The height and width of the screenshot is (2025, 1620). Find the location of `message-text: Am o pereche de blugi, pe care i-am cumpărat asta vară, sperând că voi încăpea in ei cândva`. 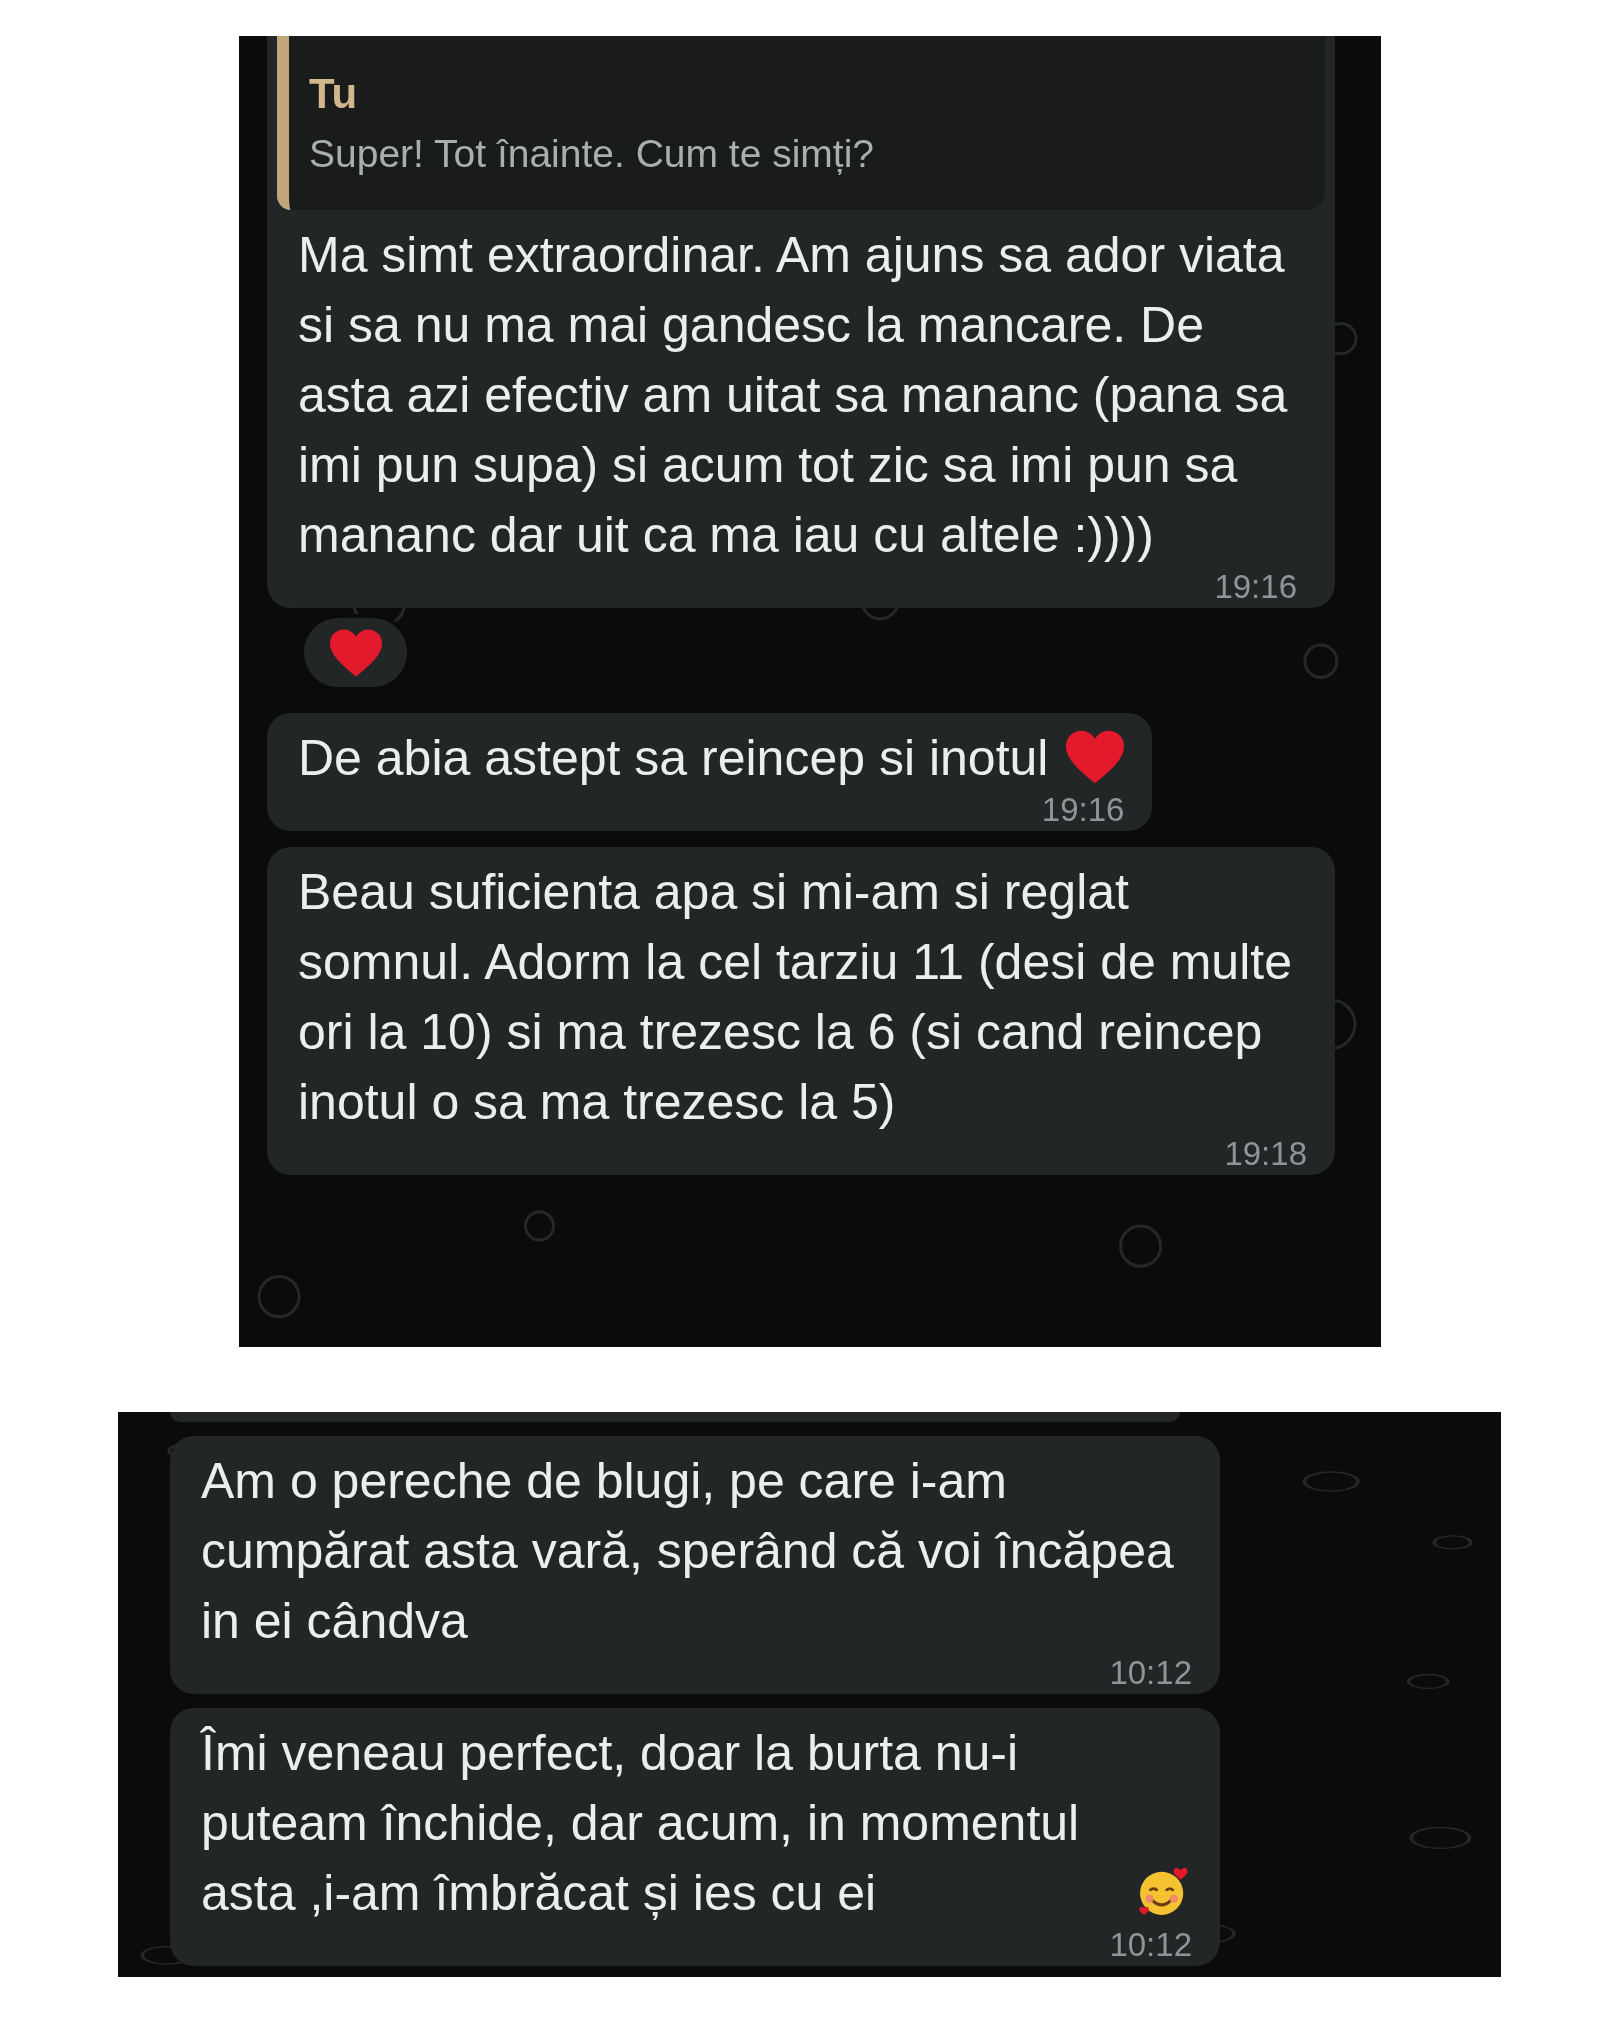

message-text: Am o pereche de blugi, pe care i-am cumpărat asta vară, sperând că voi încăpea in ei cândva is located at coordinates (688, 1551).